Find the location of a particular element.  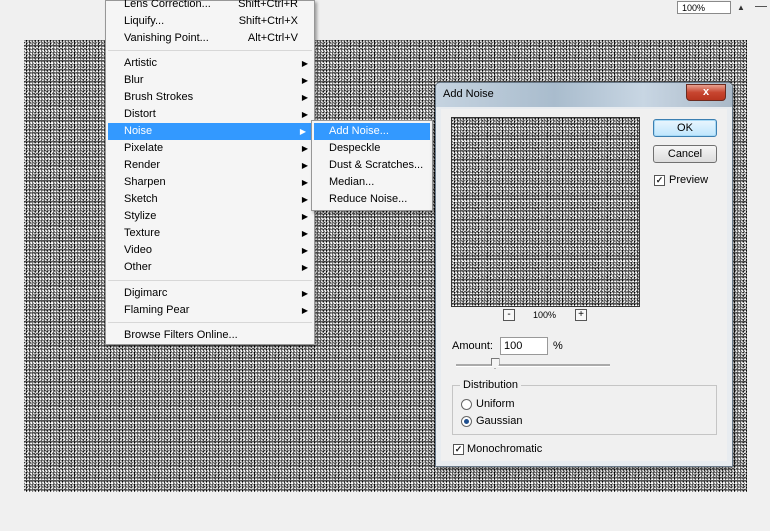

menu-item-lens-correction: Lens Correction... Shift+Ctrl+R is located at coordinates (210, 6).